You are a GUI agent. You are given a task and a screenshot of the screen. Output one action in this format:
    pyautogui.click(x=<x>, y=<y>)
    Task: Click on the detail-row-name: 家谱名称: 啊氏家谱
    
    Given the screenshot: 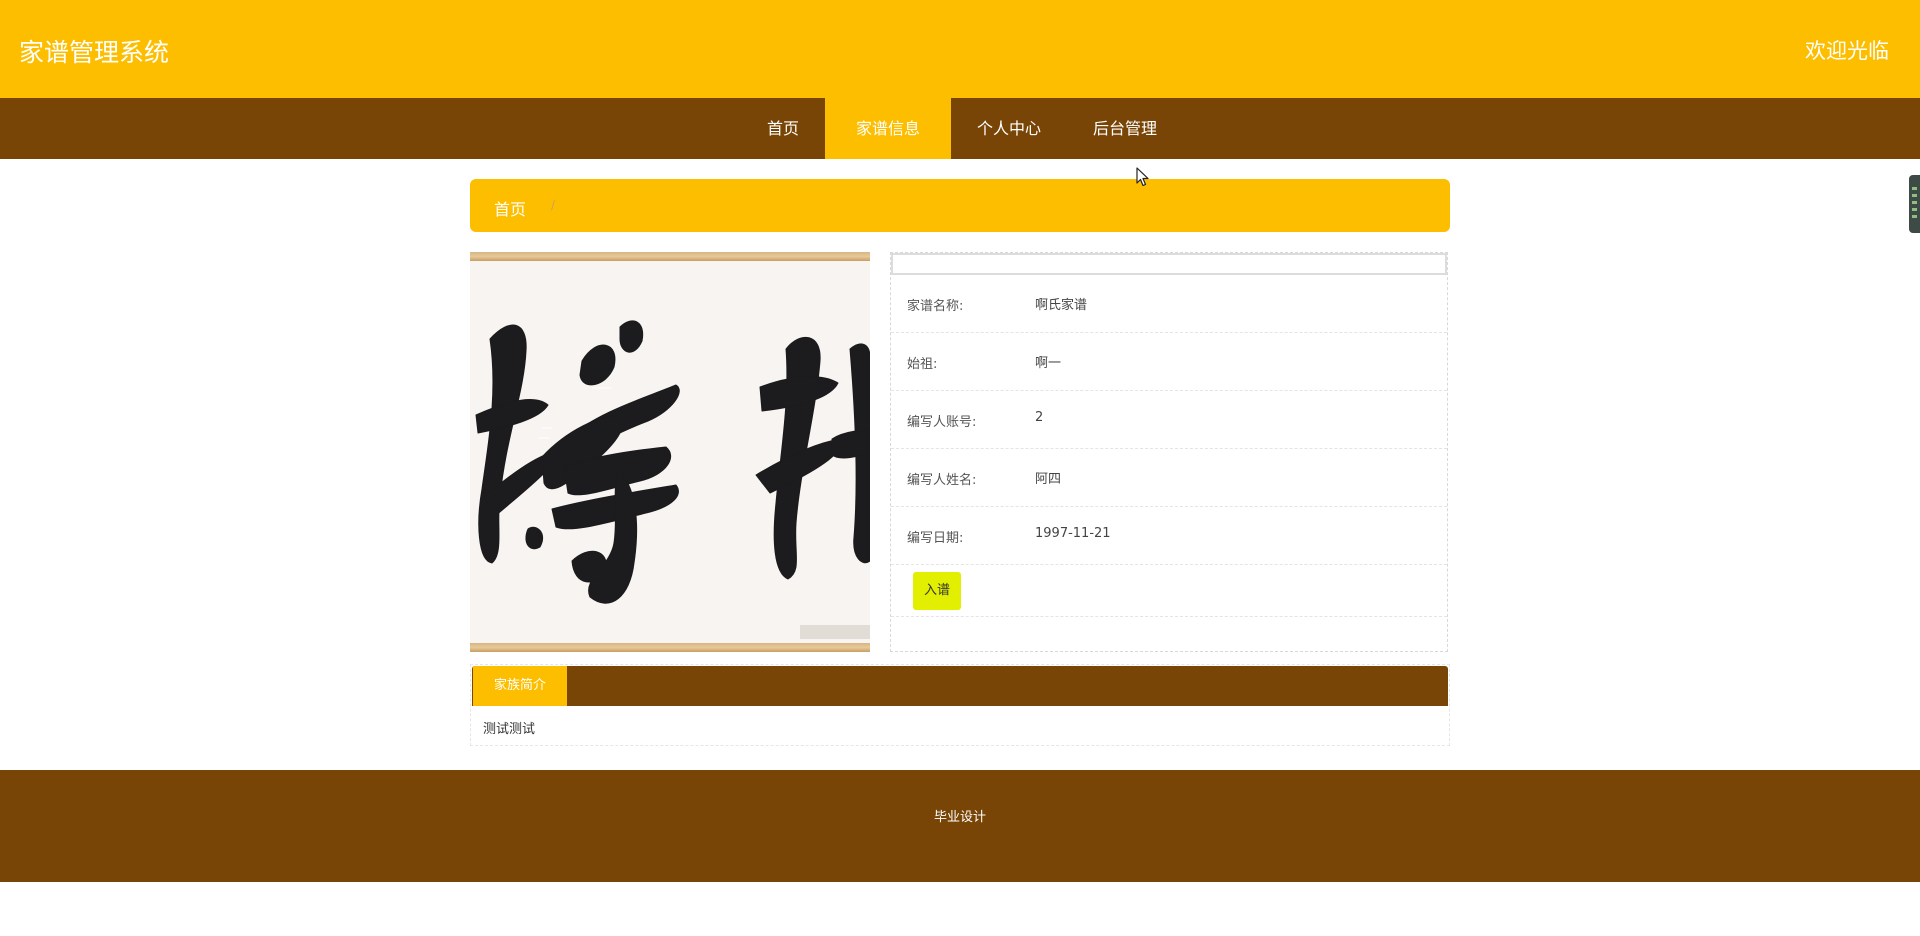 What is the action you would take?
    pyautogui.click(x=1169, y=304)
    